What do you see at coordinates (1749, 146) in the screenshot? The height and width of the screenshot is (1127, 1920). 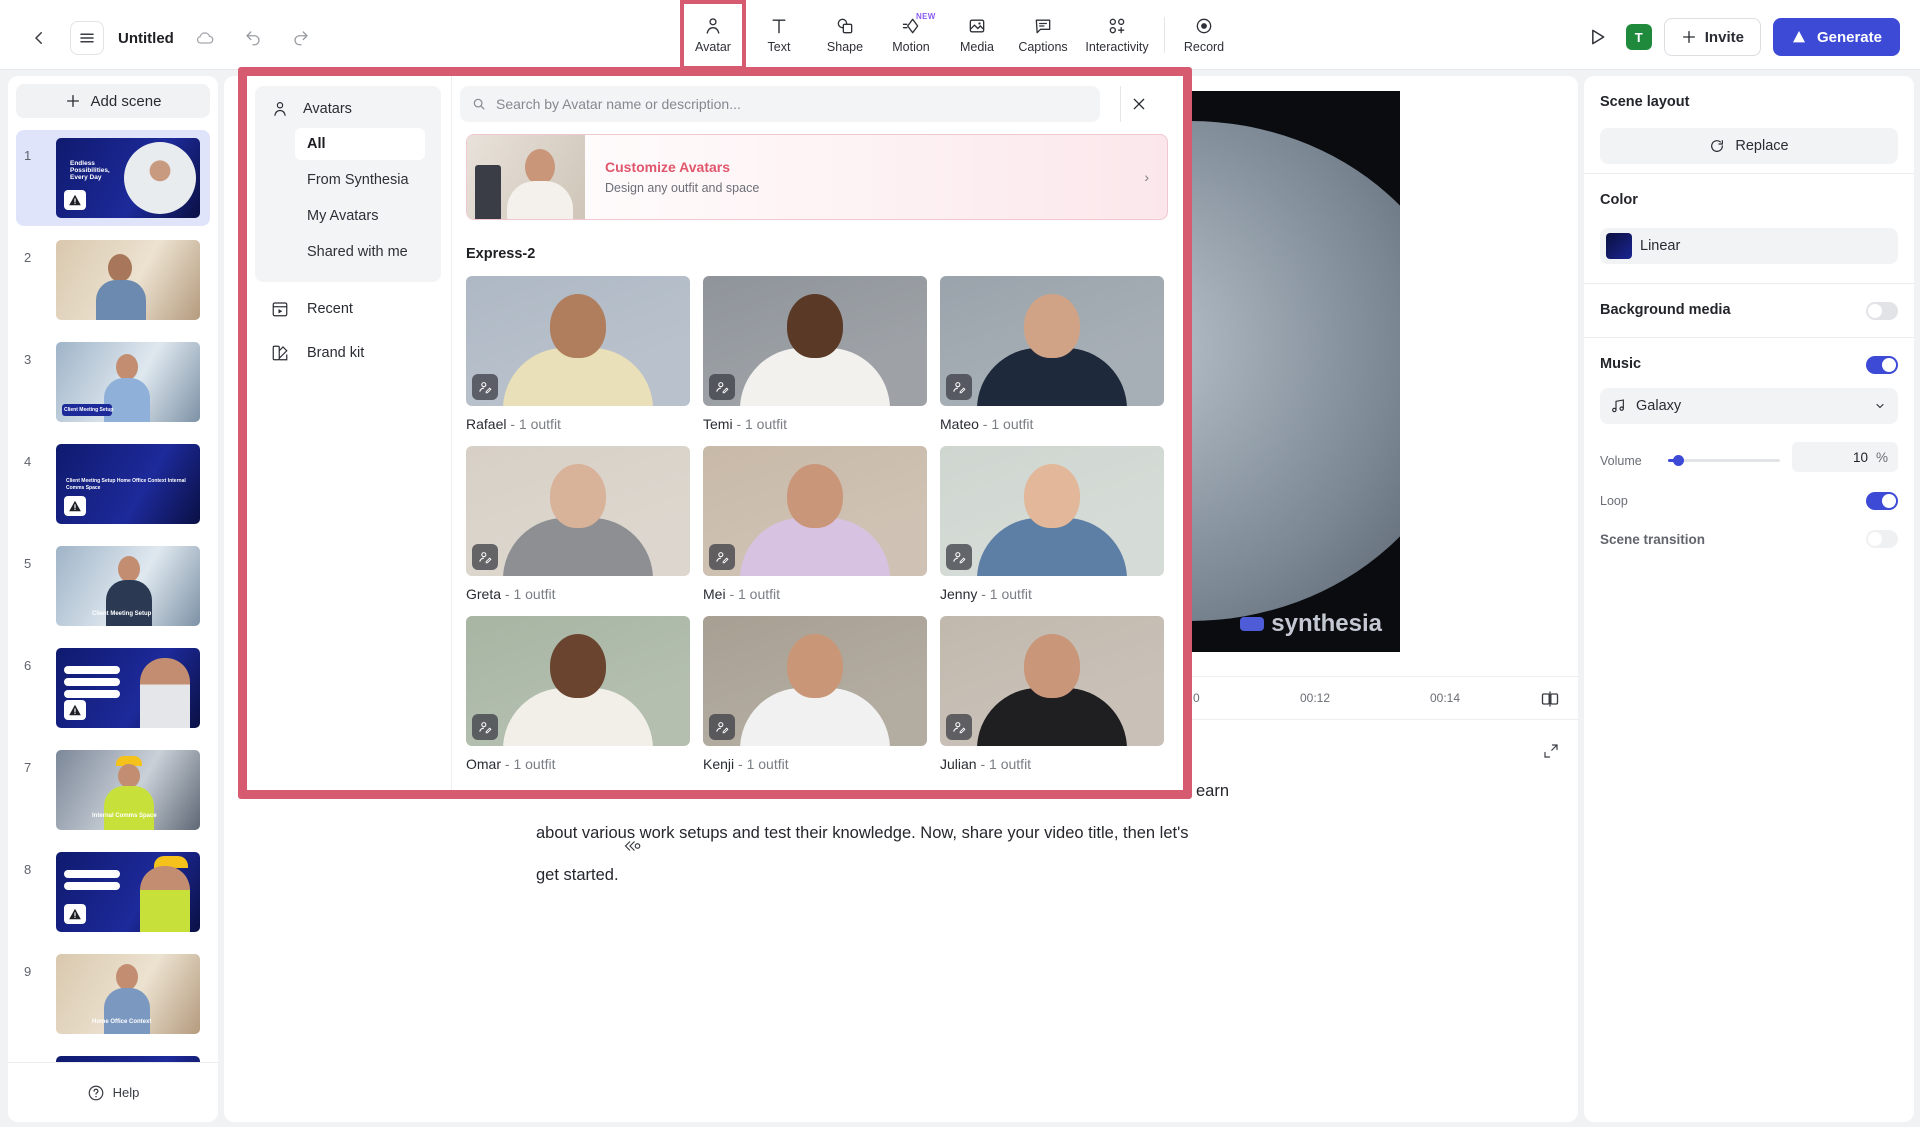 I see `replace-layout-button: Replace` at bounding box center [1749, 146].